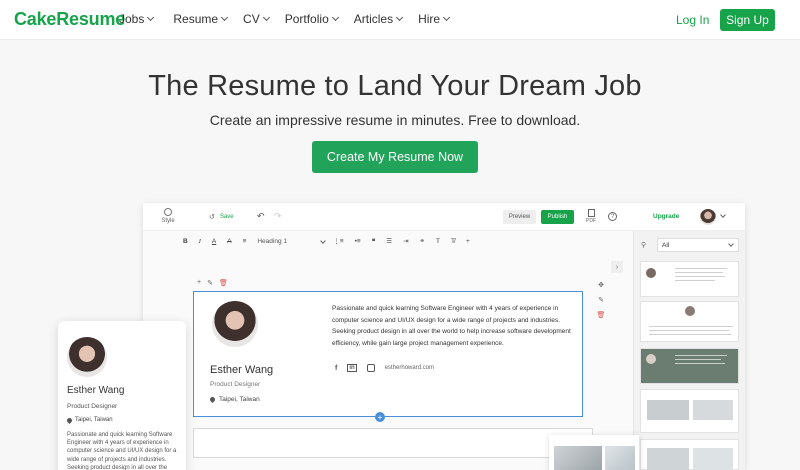 Image resolution: width=800 pixels, height=470 pixels. I want to click on resume-next-section, so click(393, 443).